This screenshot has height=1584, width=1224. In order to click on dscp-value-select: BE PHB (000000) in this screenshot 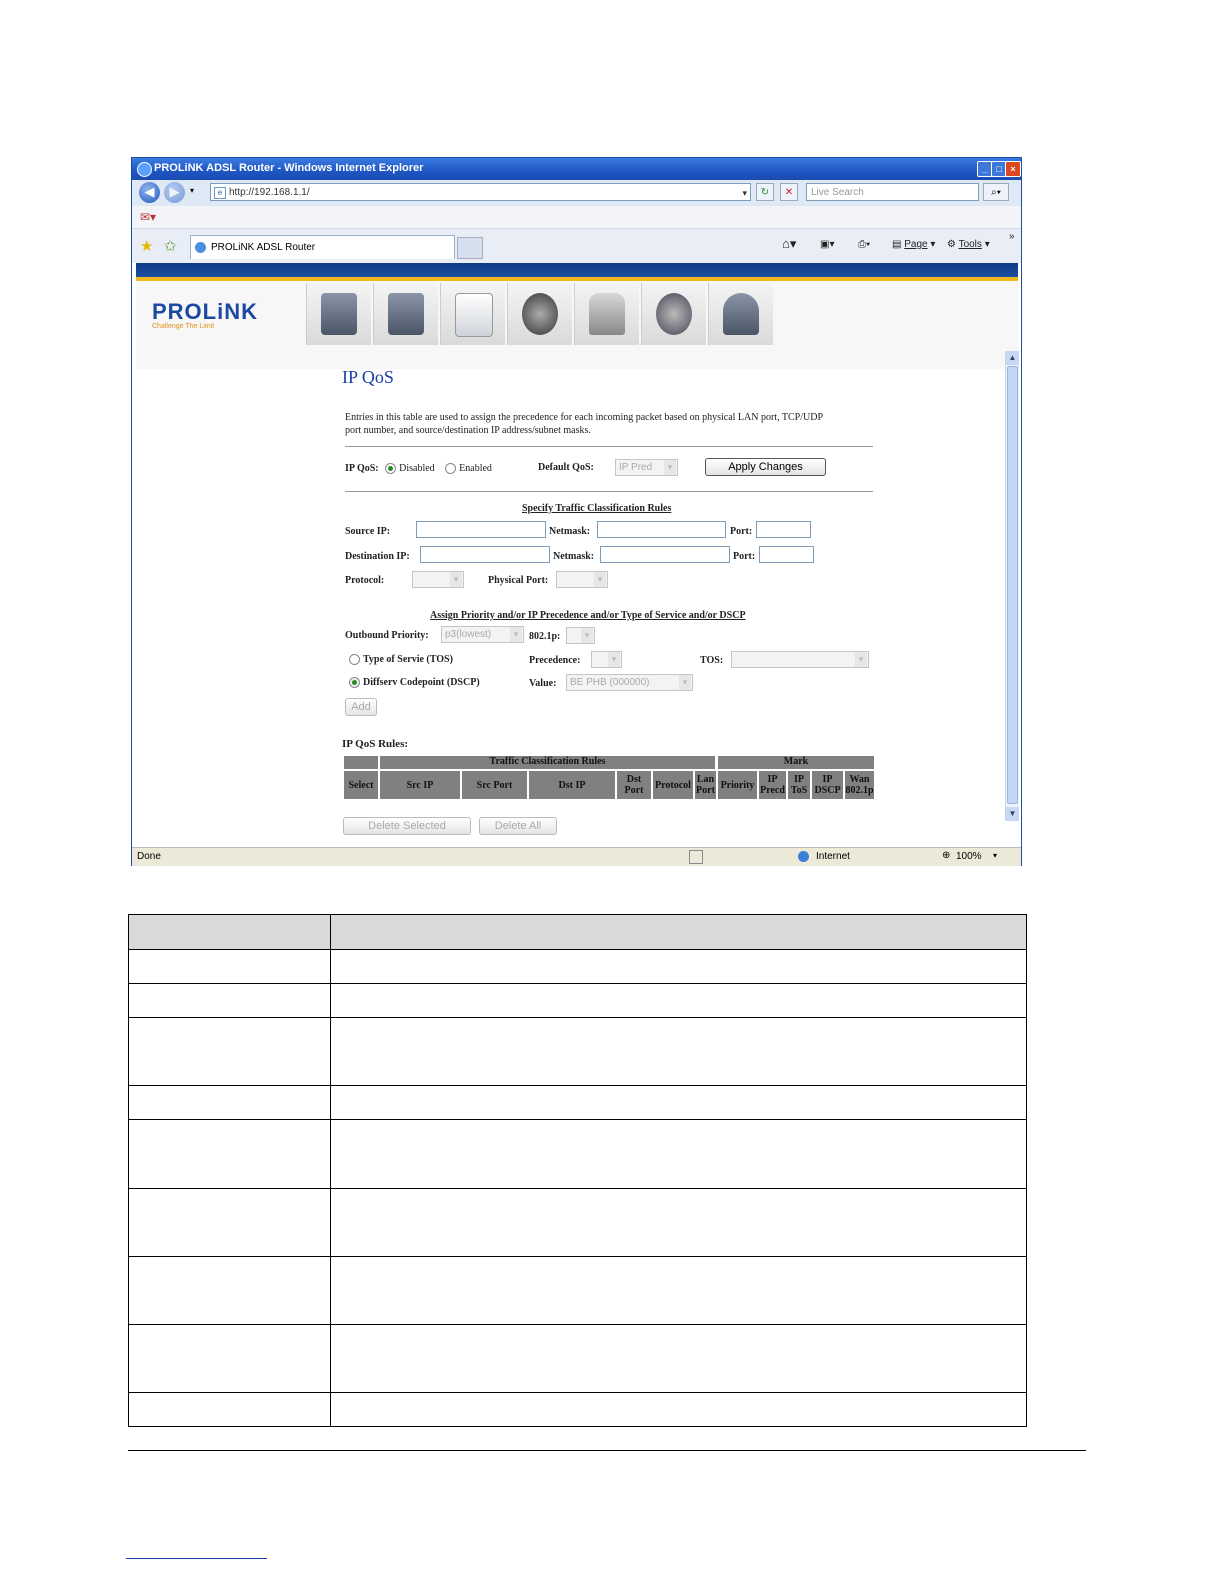, I will do `click(629, 682)`.